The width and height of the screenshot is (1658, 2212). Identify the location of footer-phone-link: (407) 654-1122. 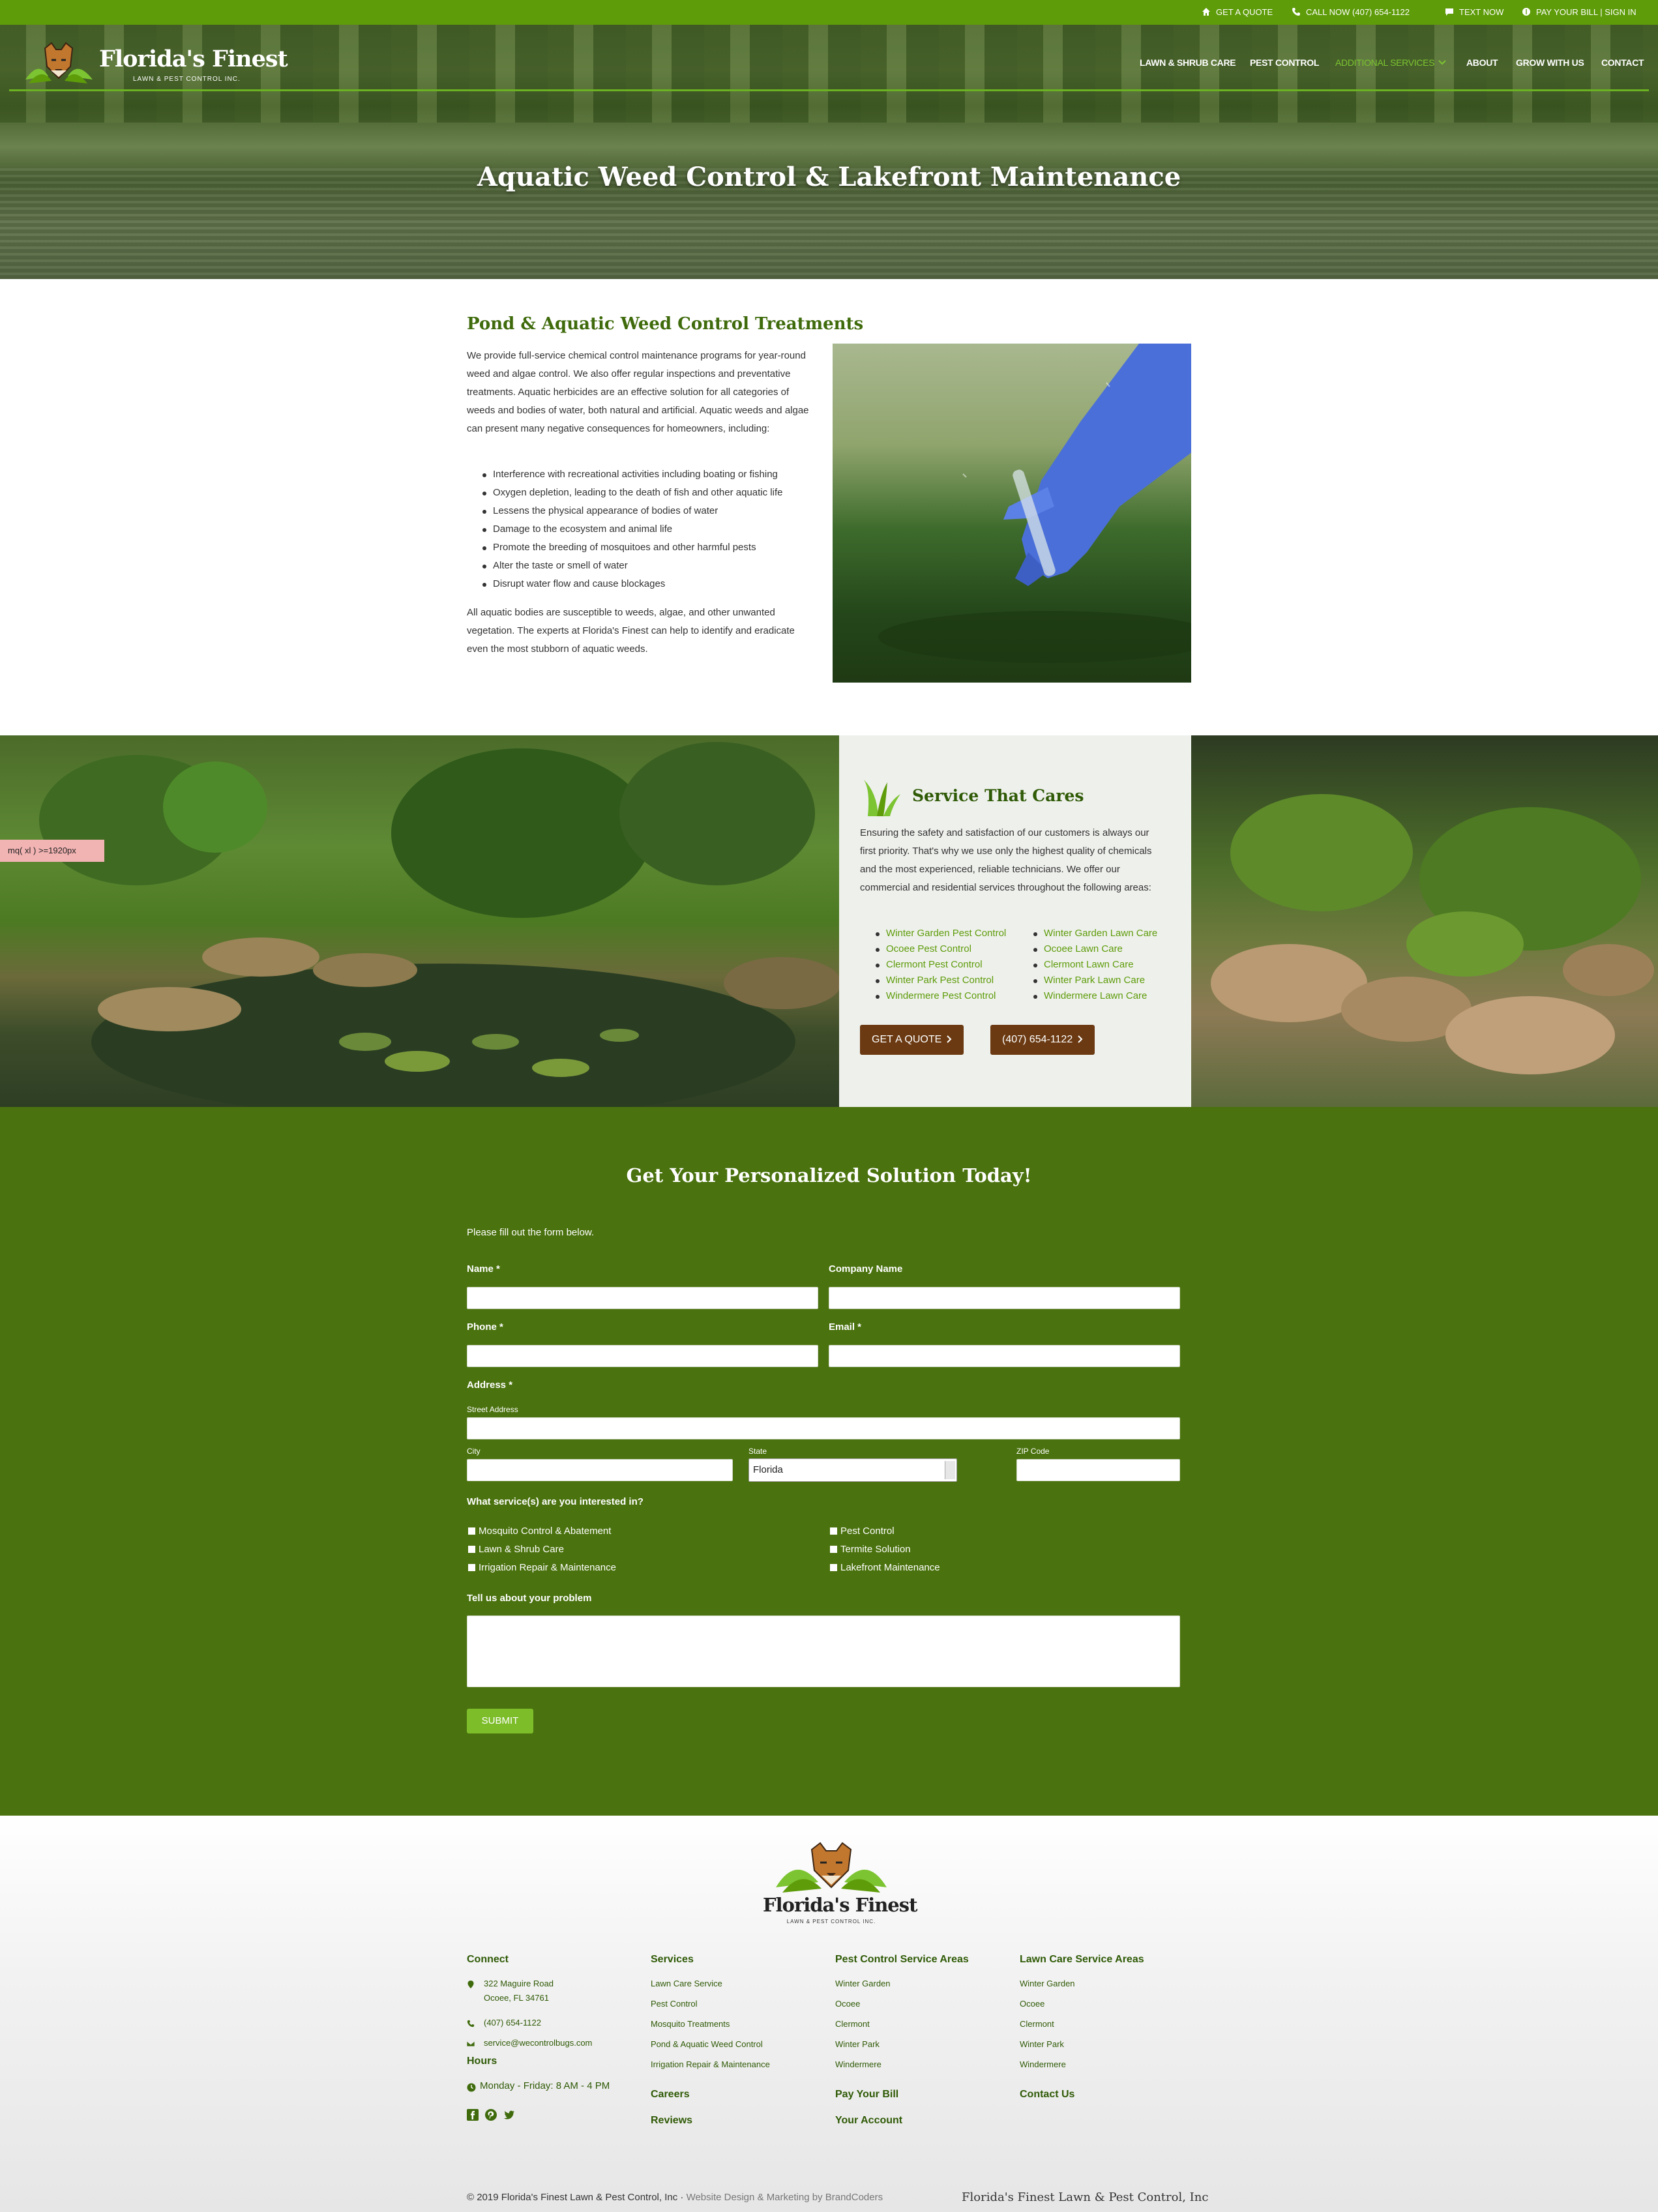
(512, 2023).